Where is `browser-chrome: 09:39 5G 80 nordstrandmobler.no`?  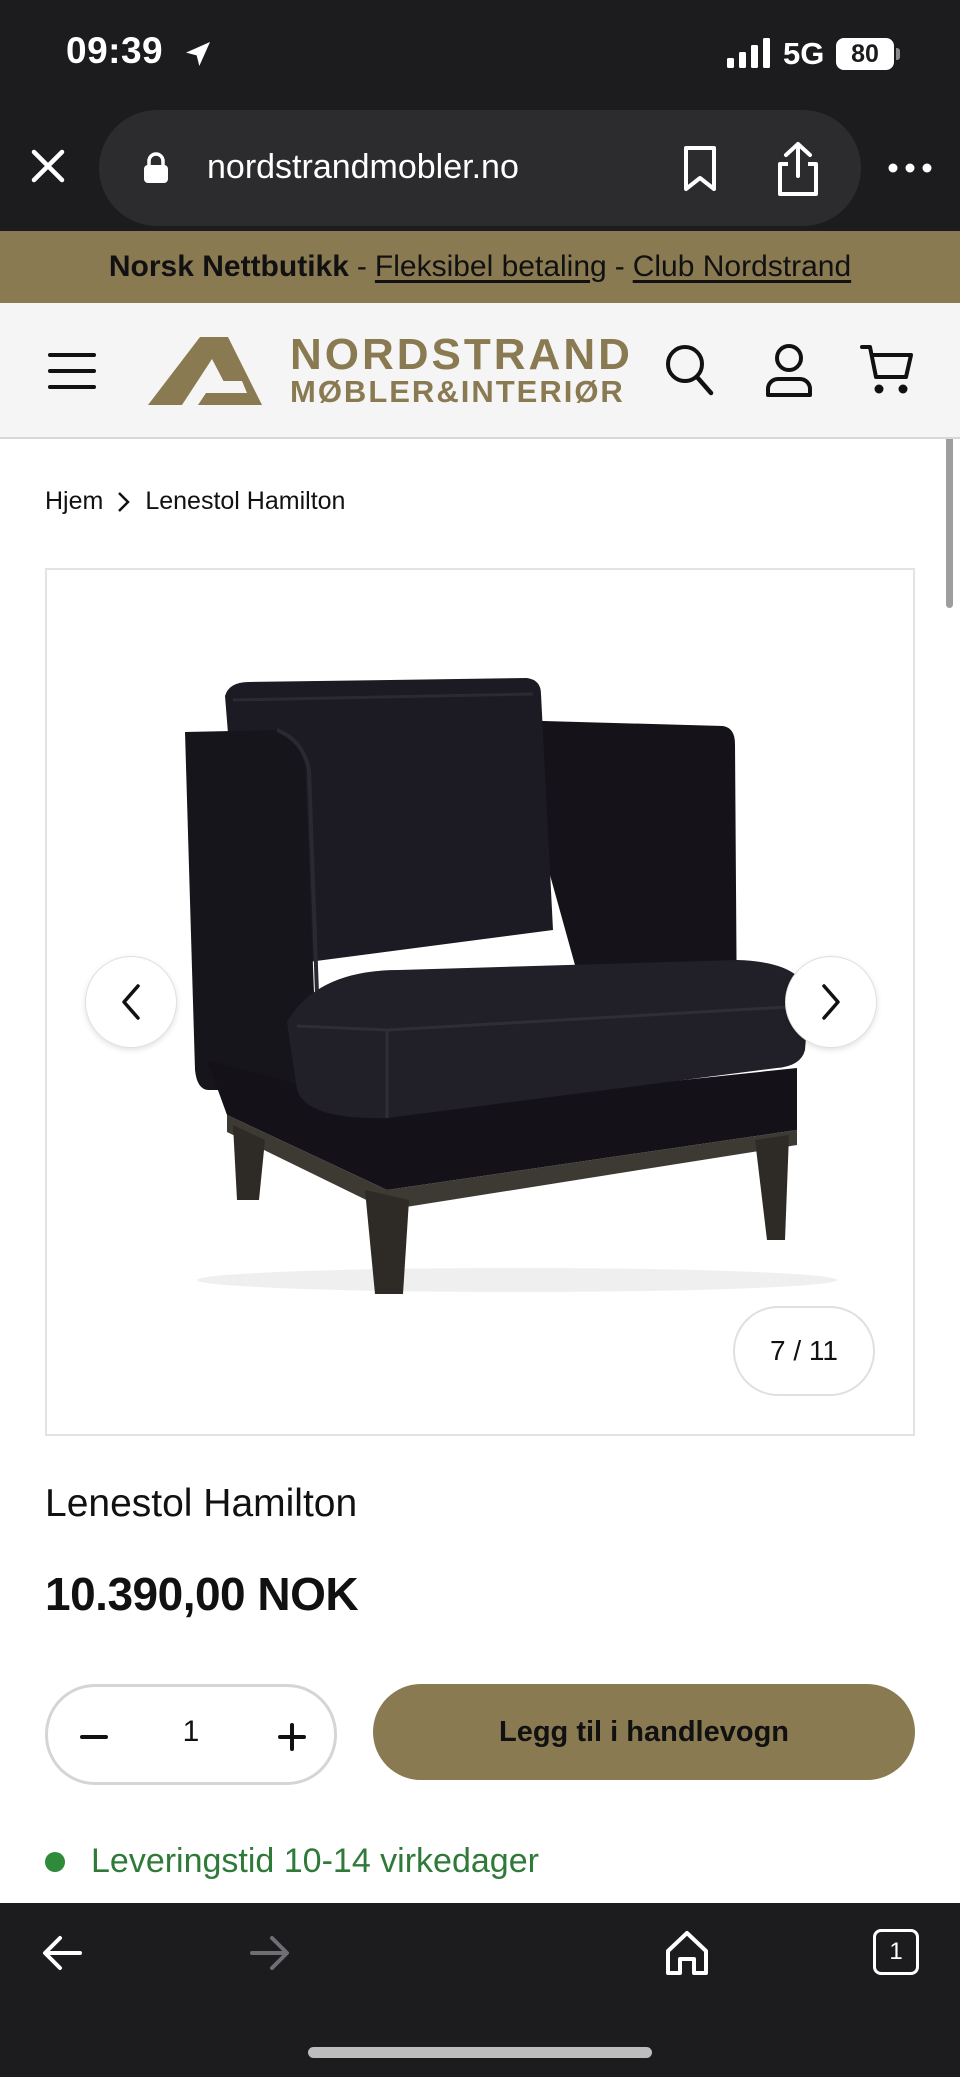 browser-chrome: 09:39 5G 80 nordstrandmobler.no is located at coordinates (480, 115).